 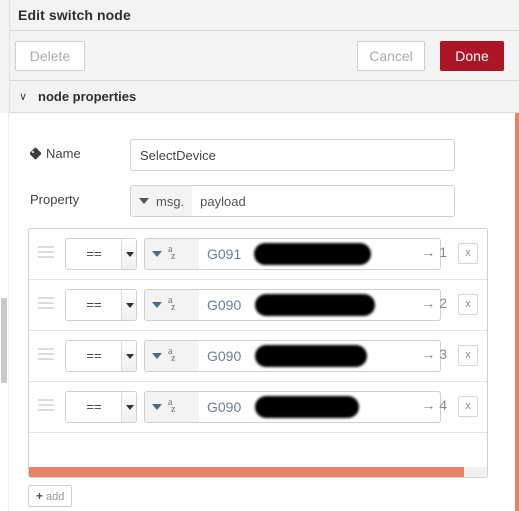 I want to click on tag-icon, so click(x=36, y=153).